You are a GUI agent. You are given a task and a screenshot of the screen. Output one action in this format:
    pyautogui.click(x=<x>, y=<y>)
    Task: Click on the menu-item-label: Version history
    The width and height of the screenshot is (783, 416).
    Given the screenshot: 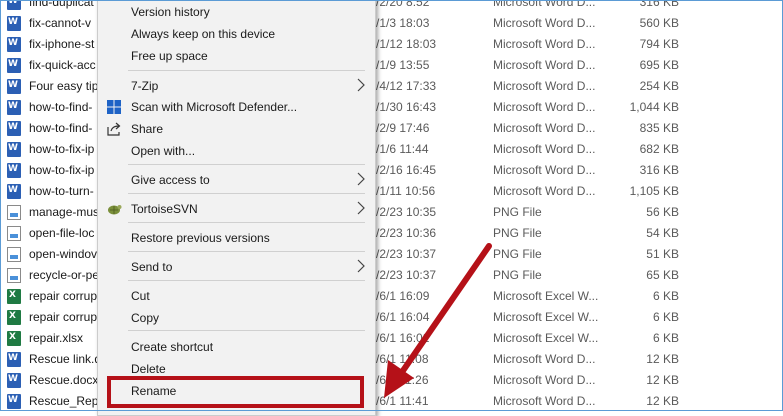 What is the action you would take?
    pyautogui.click(x=170, y=12)
    